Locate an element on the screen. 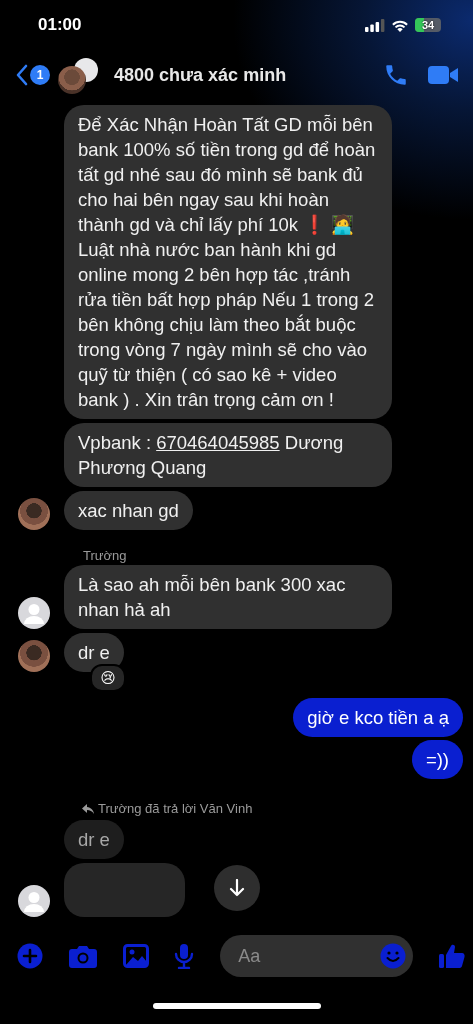 The height and width of the screenshot is (1024, 473). group-avatar is located at coordinates (79, 75).